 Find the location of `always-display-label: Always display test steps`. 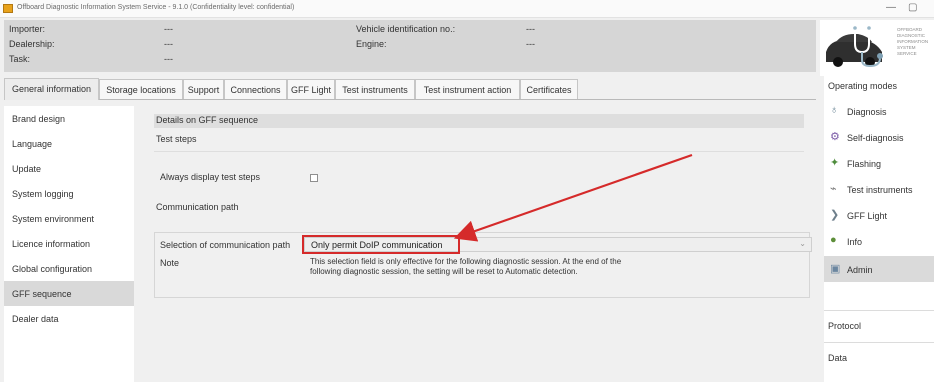

always-display-label: Always display test steps is located at coordinates (210, 177).